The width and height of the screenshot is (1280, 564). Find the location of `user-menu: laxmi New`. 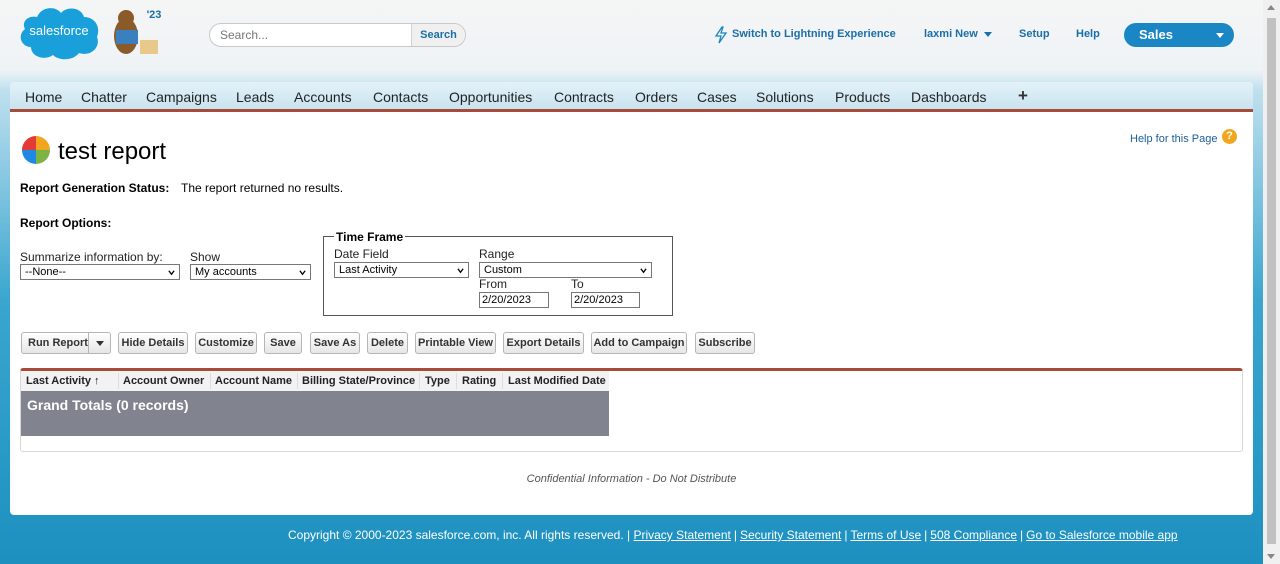

user-menu: laxmi New is located at coordinates (958, 34).